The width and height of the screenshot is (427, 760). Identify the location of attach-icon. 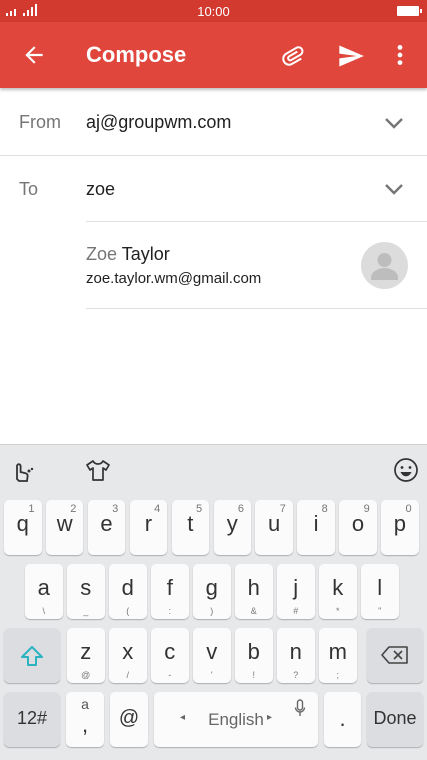
(294, 56).